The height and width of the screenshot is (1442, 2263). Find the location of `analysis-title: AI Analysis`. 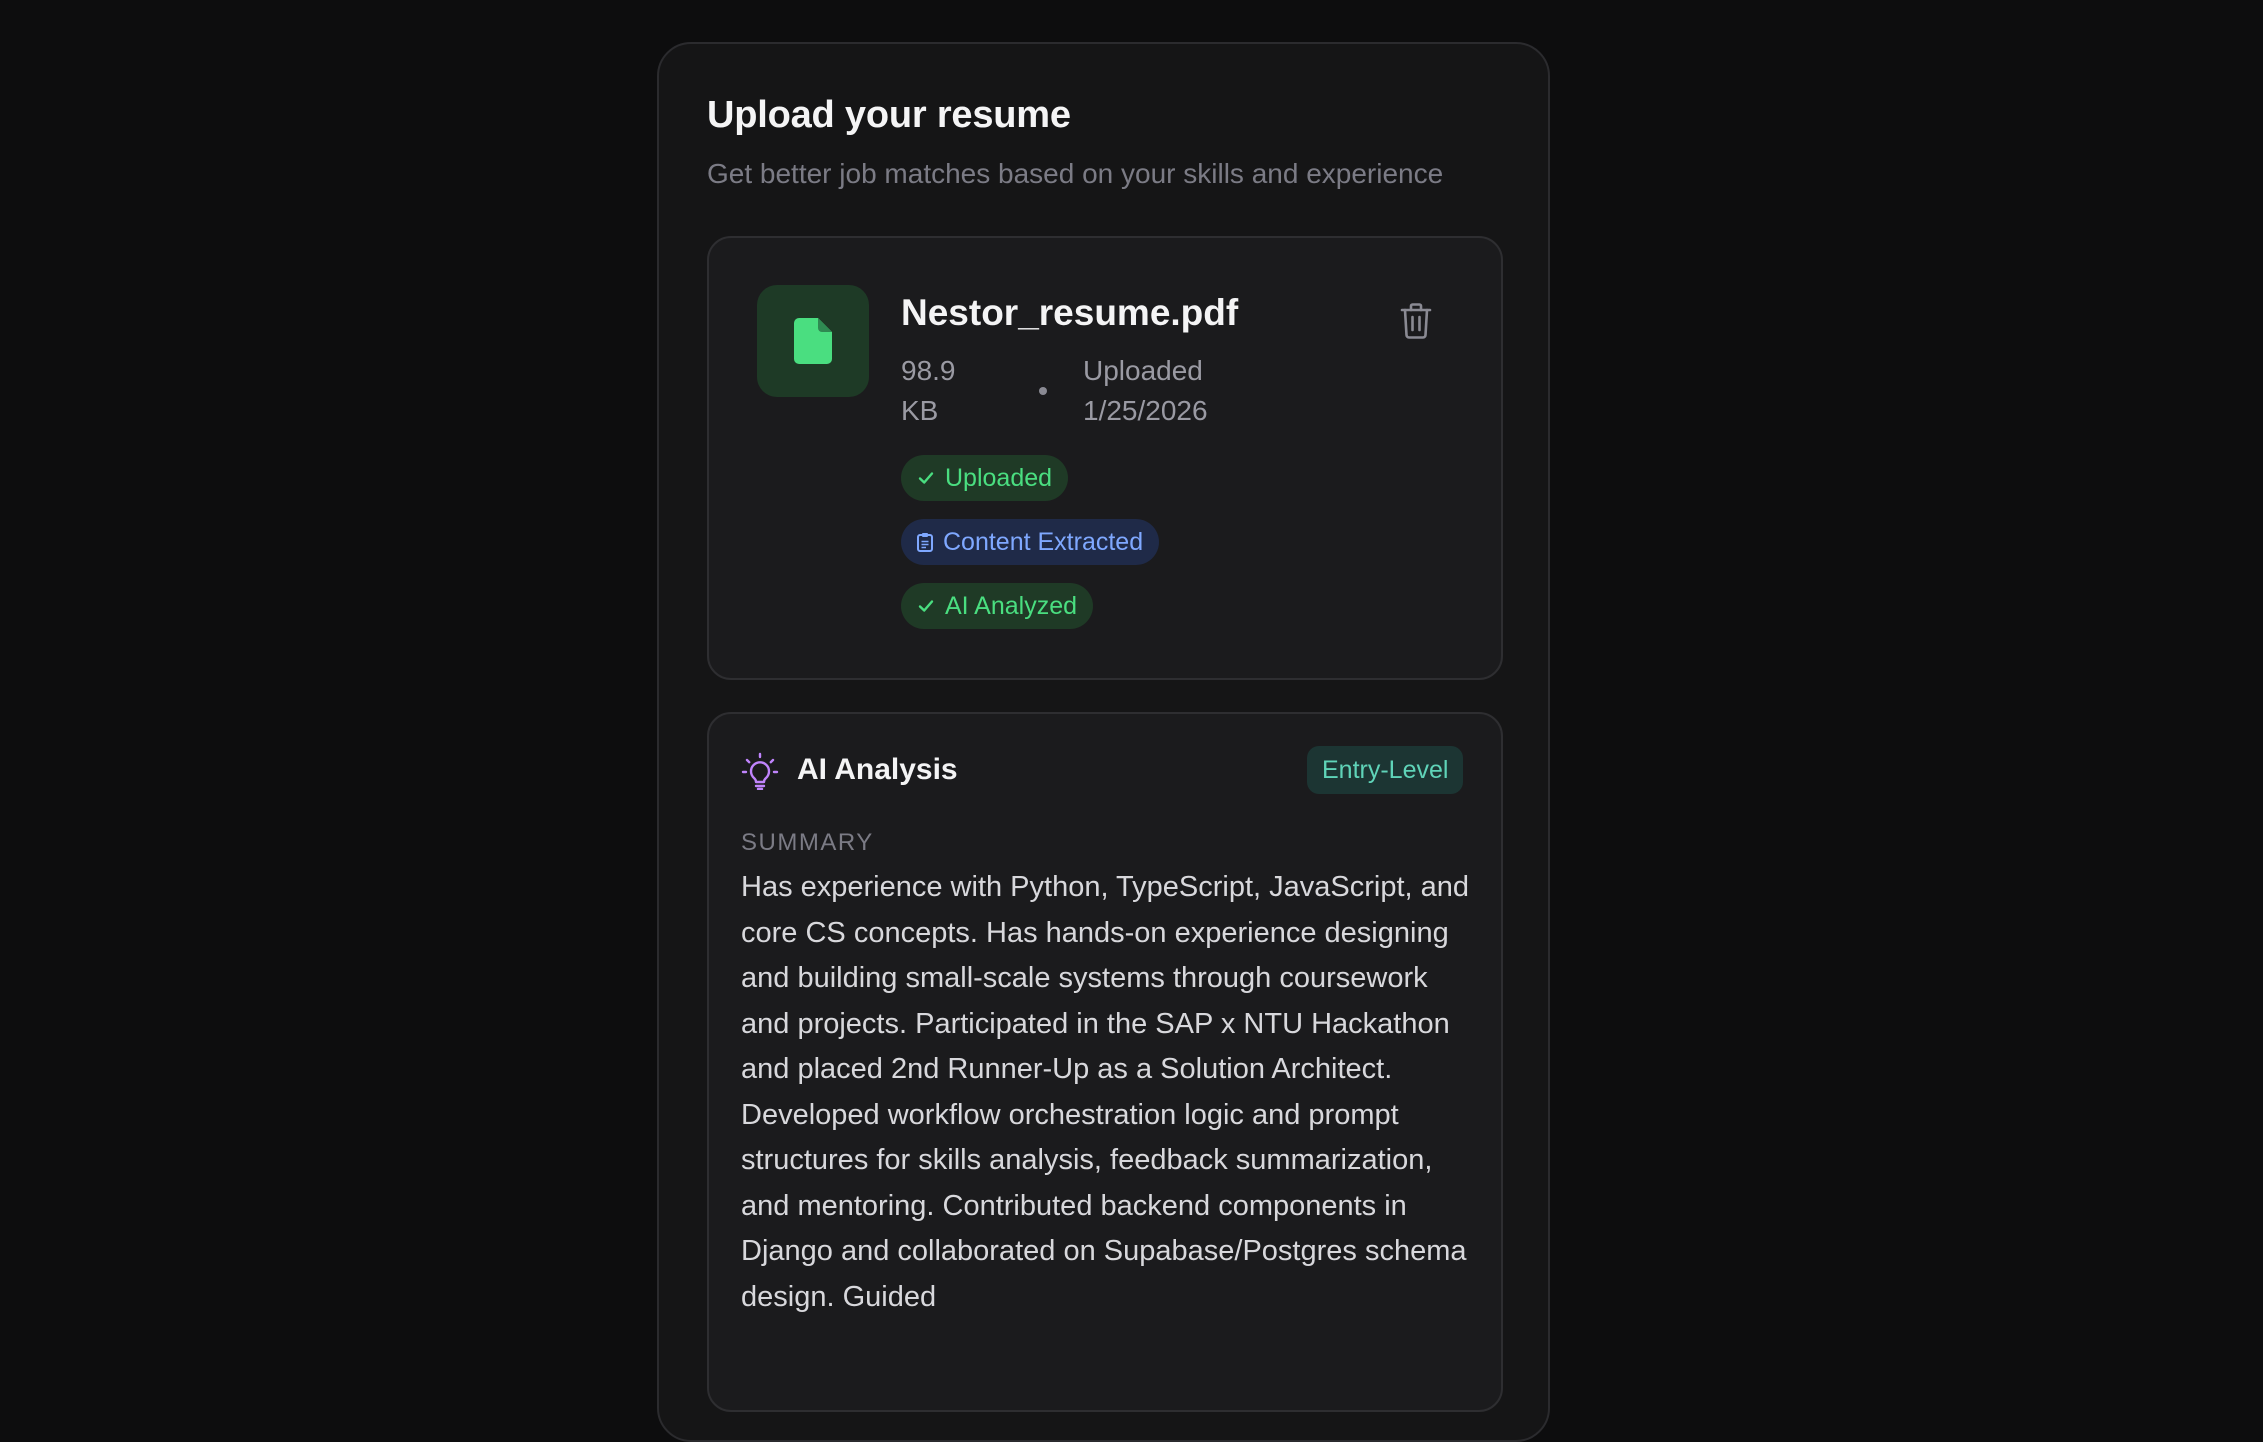

analysis-title: AI Analysis is located at coordinates (877, 769).